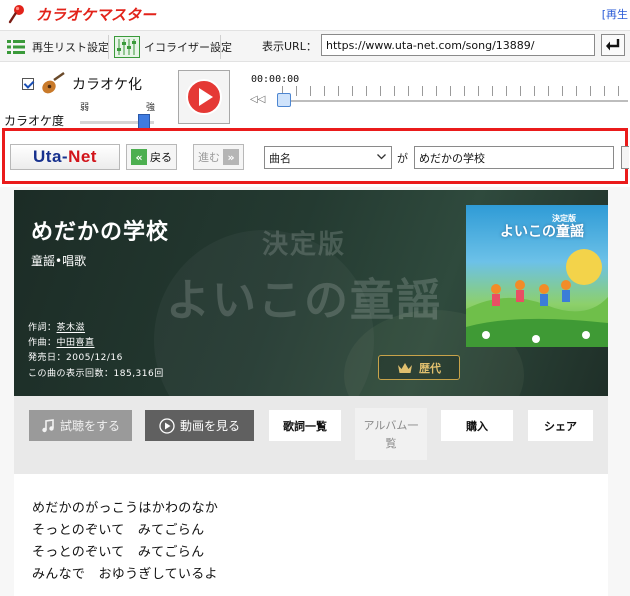 The height and width of the screenshot is (596, 630). I want to click on uta-net-home-button: Uta- Net, so click(65, 157).